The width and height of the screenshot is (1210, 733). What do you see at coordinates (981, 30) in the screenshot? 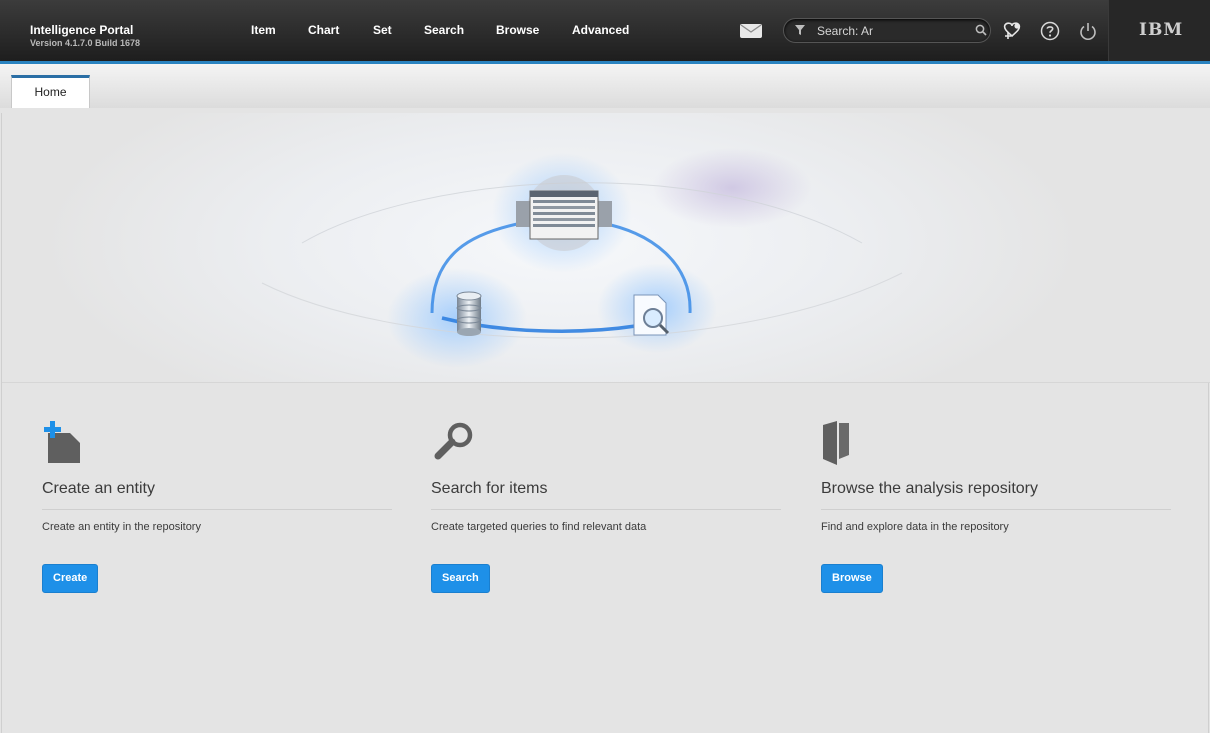
I see `search-icon` at bounding box center [981, 30].